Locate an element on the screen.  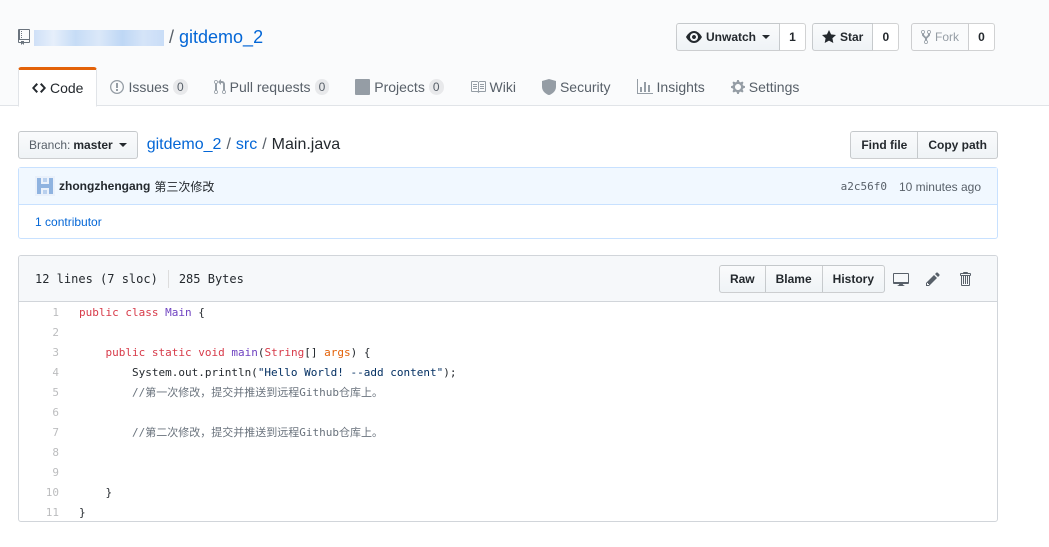
code-line: 10 } is located at coordinates (508, 492).